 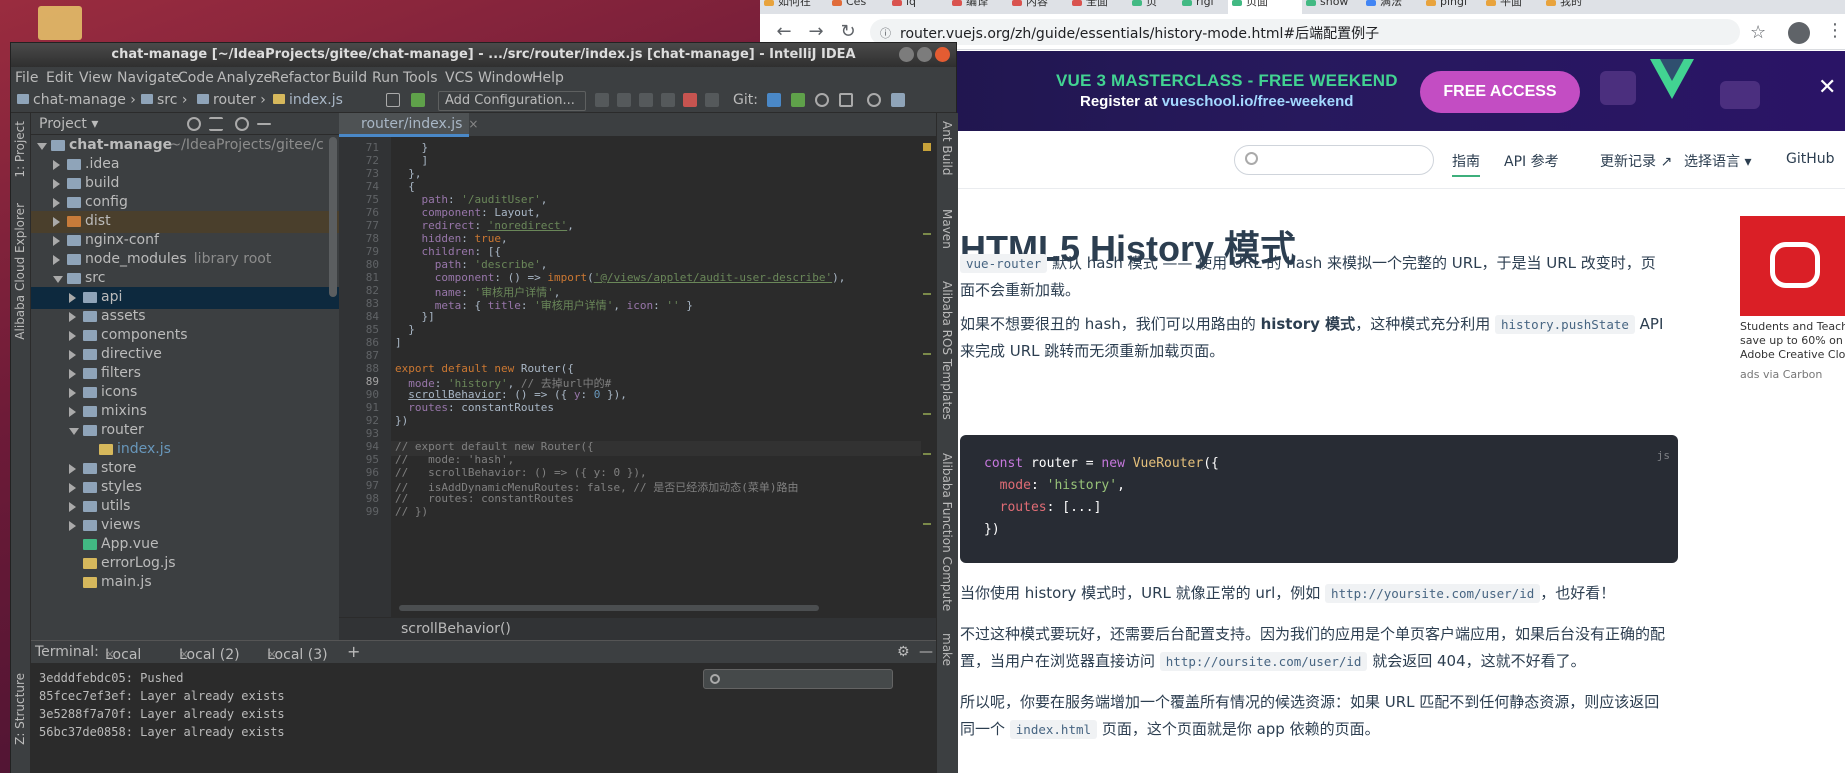 I want to click on locate-icon, so click(x=194, y=124).